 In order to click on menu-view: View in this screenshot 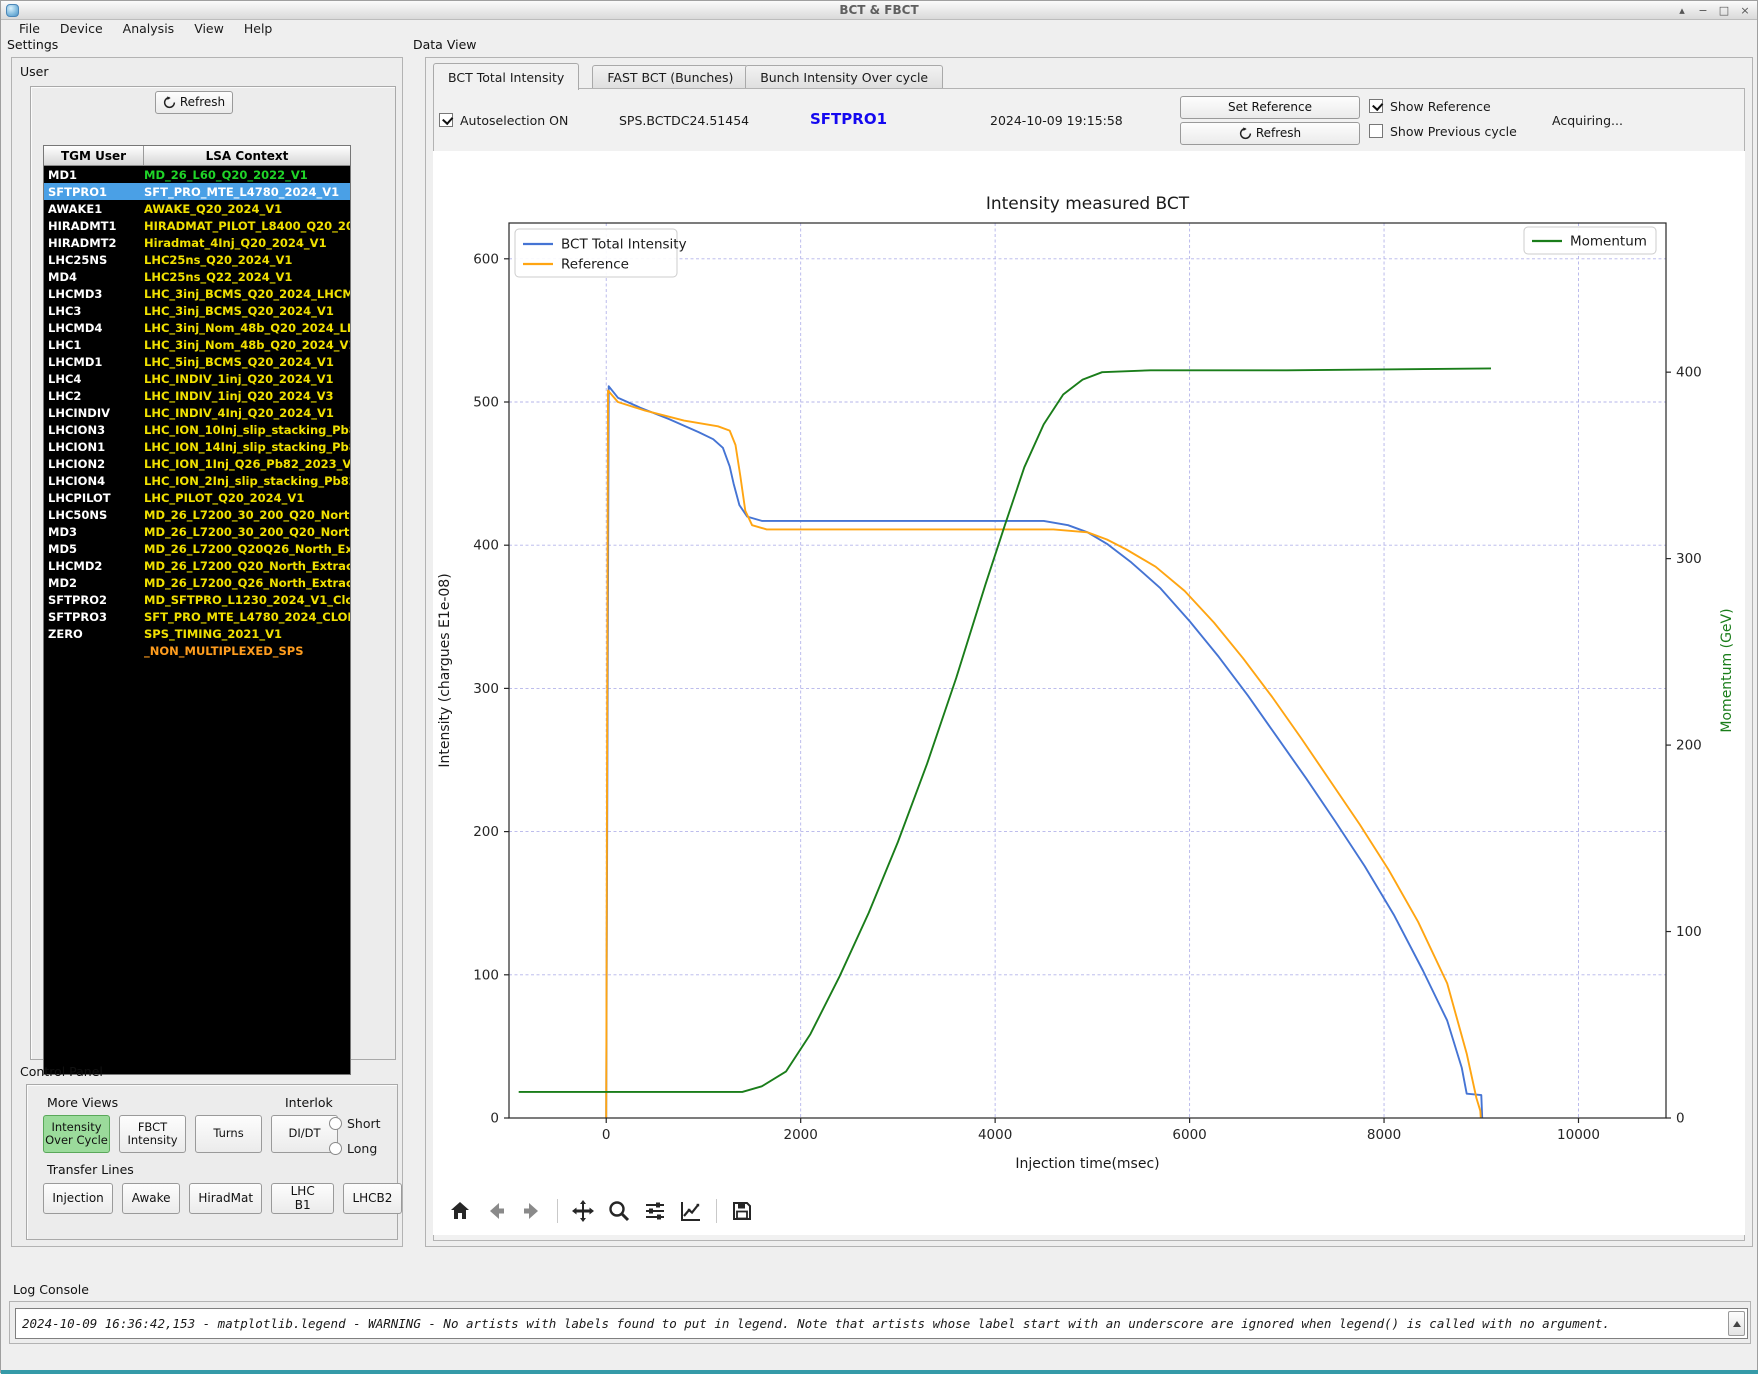, I will do `click(209, 28)`.